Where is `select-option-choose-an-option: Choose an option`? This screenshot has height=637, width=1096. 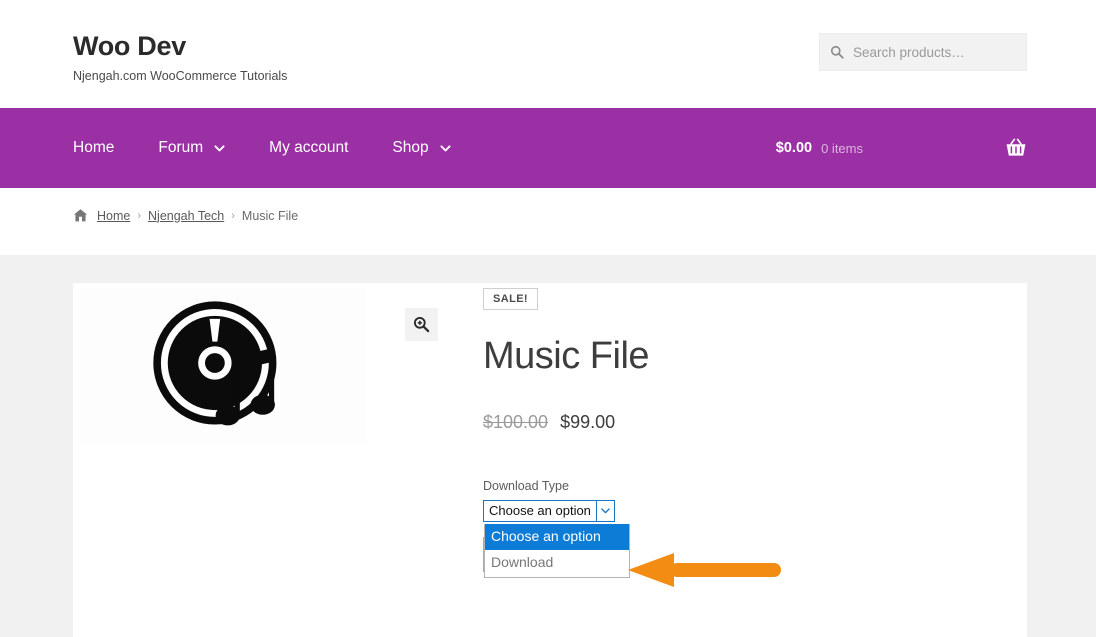 select-option-choose-an-option: Choose an option is located at coordinates (557, 536).